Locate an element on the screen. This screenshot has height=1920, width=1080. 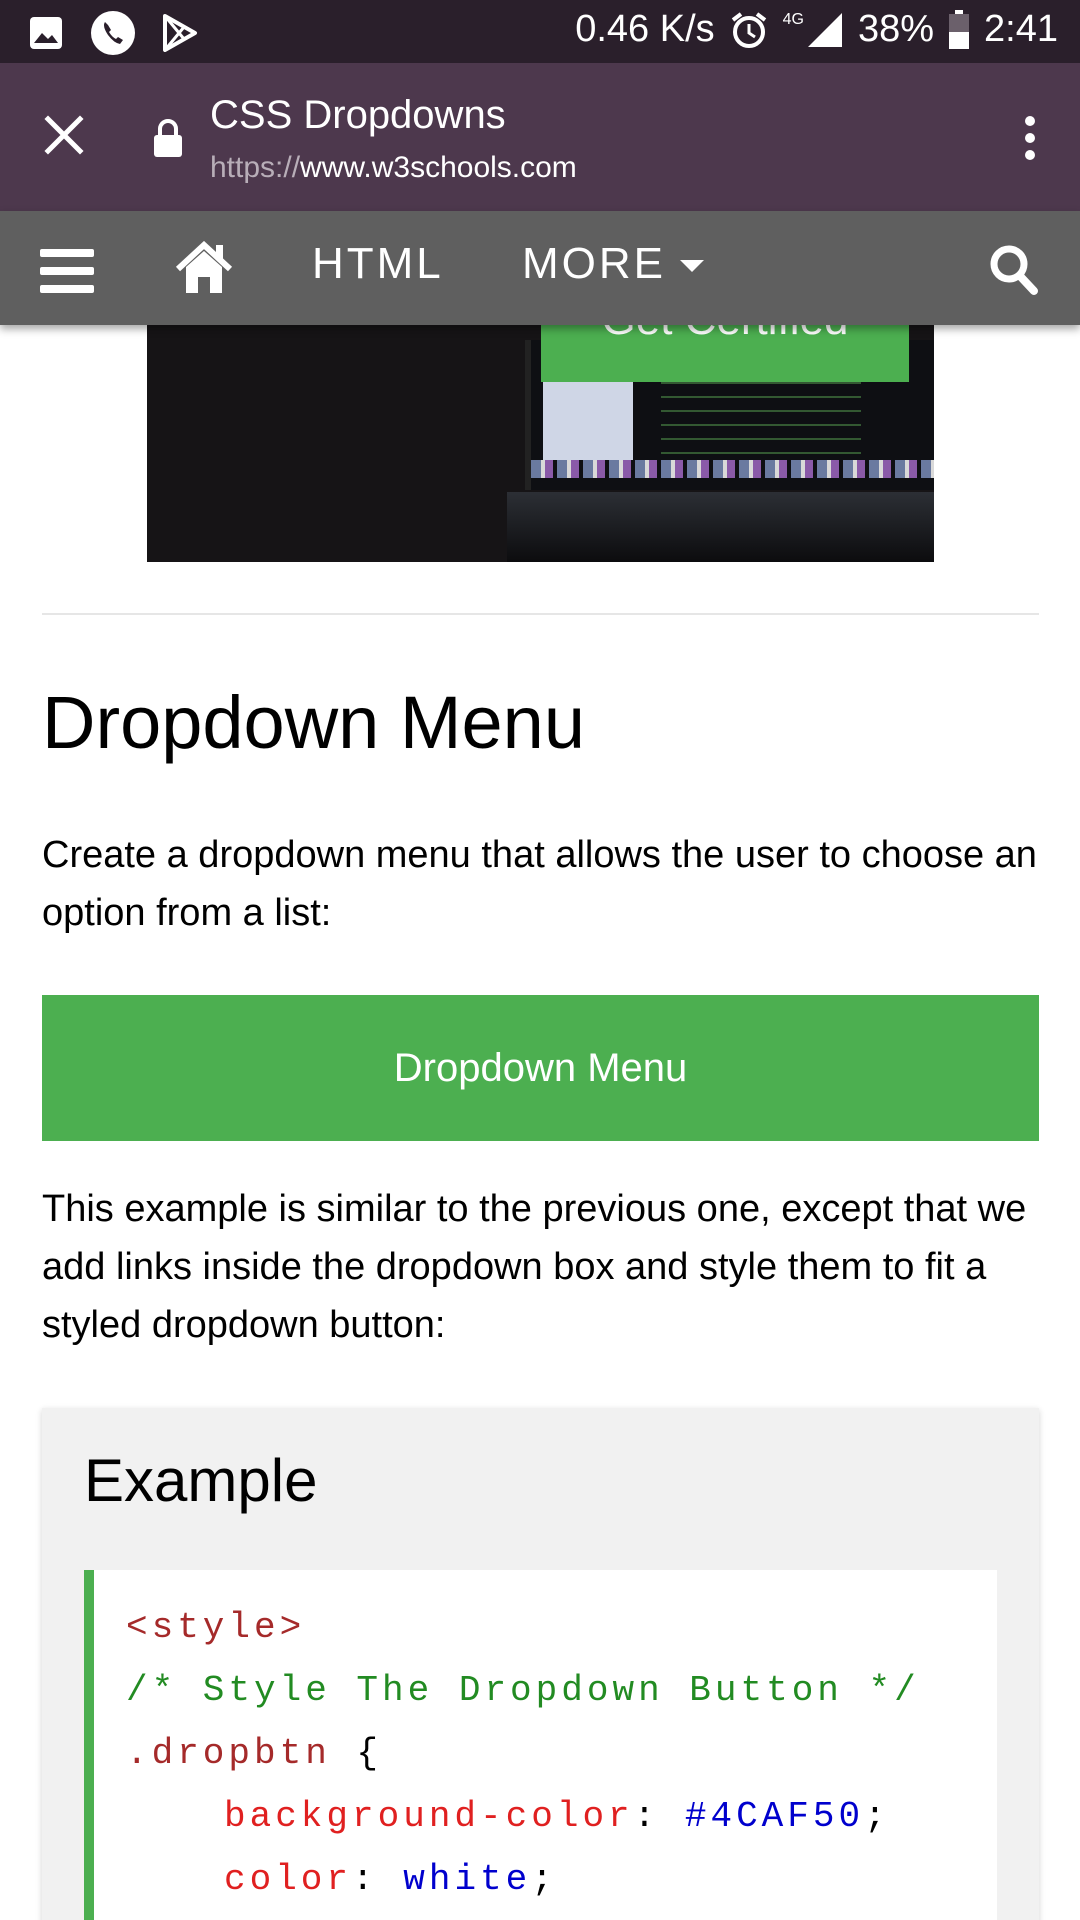
get-certified-banner: Get Certified is located at coordinates (540, 431).